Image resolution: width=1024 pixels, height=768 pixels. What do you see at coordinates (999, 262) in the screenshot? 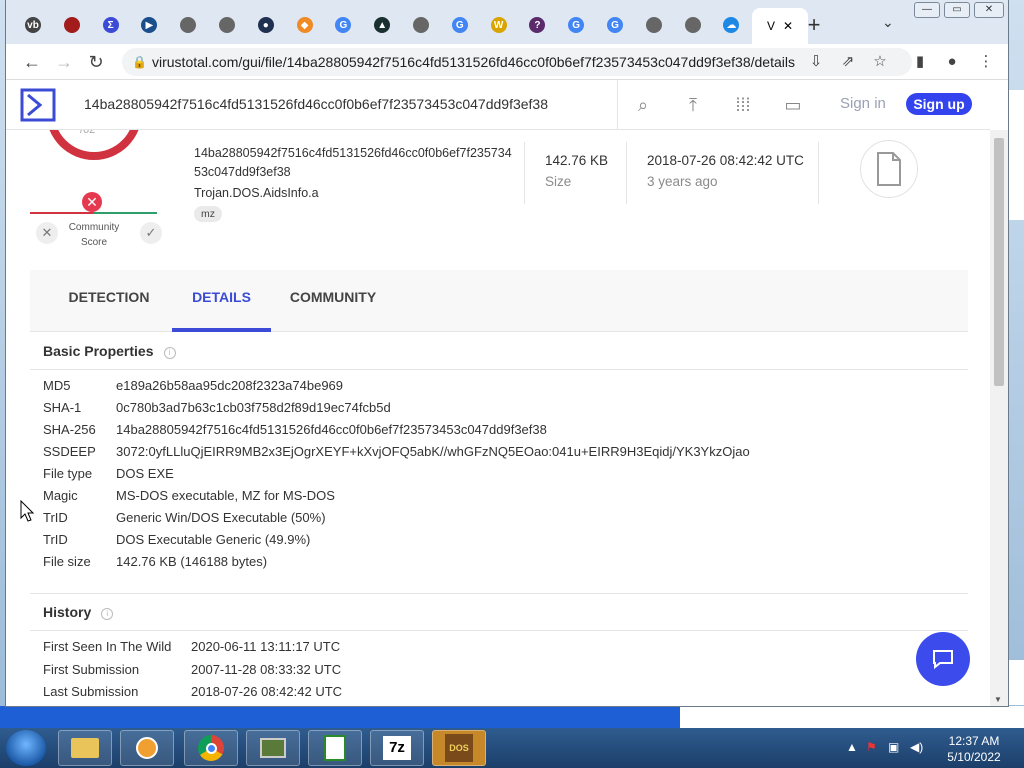
I see `scrollbar-thumb` at bounding box center [999, 262].